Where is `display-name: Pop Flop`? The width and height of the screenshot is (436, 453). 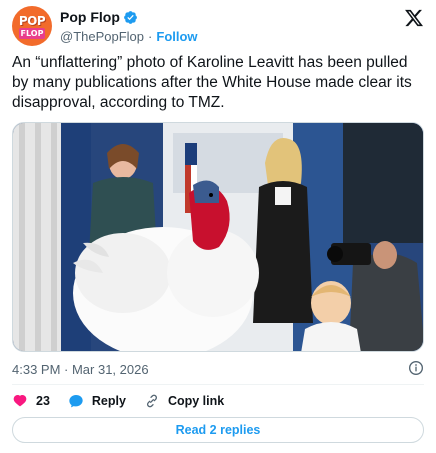 display-name: Pop Flop is located at coordinates (90, 17).